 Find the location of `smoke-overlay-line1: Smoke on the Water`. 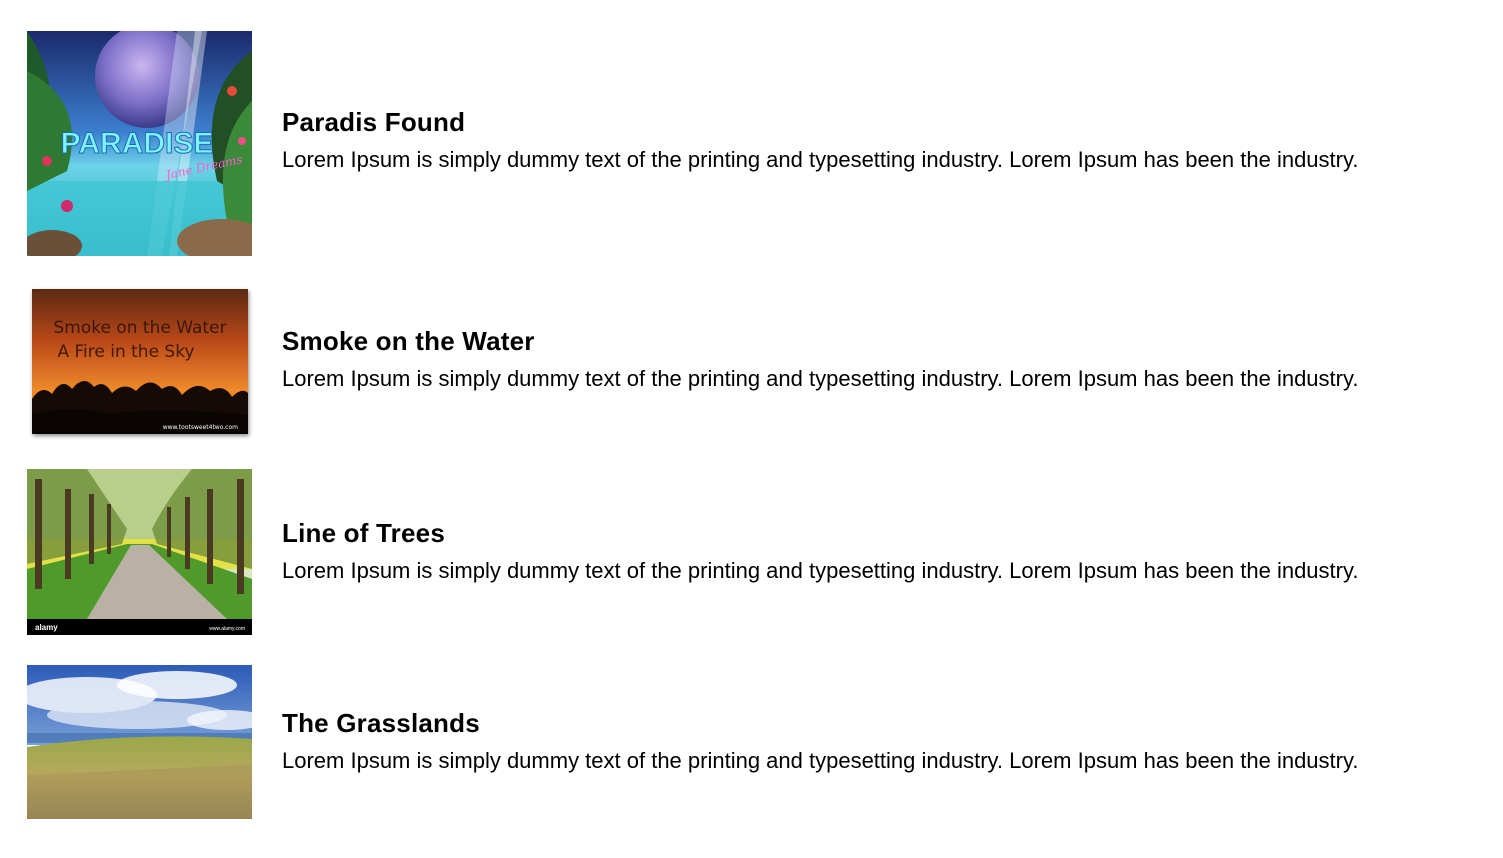

smoke-overlay-line1: Smoke on the Water is located at coordinates (140, 328).